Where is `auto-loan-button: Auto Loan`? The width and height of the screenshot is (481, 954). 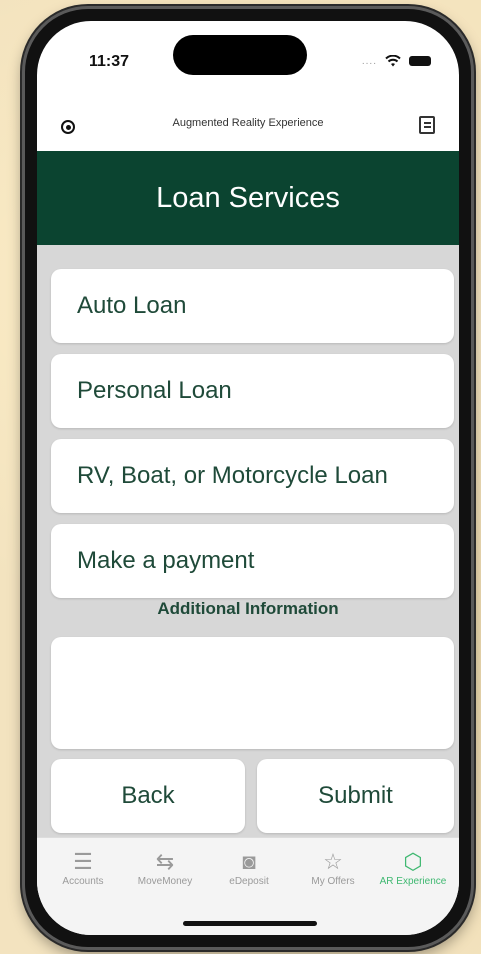 auto-loan-button: Auto Loan is located at coordinates (252, 306).